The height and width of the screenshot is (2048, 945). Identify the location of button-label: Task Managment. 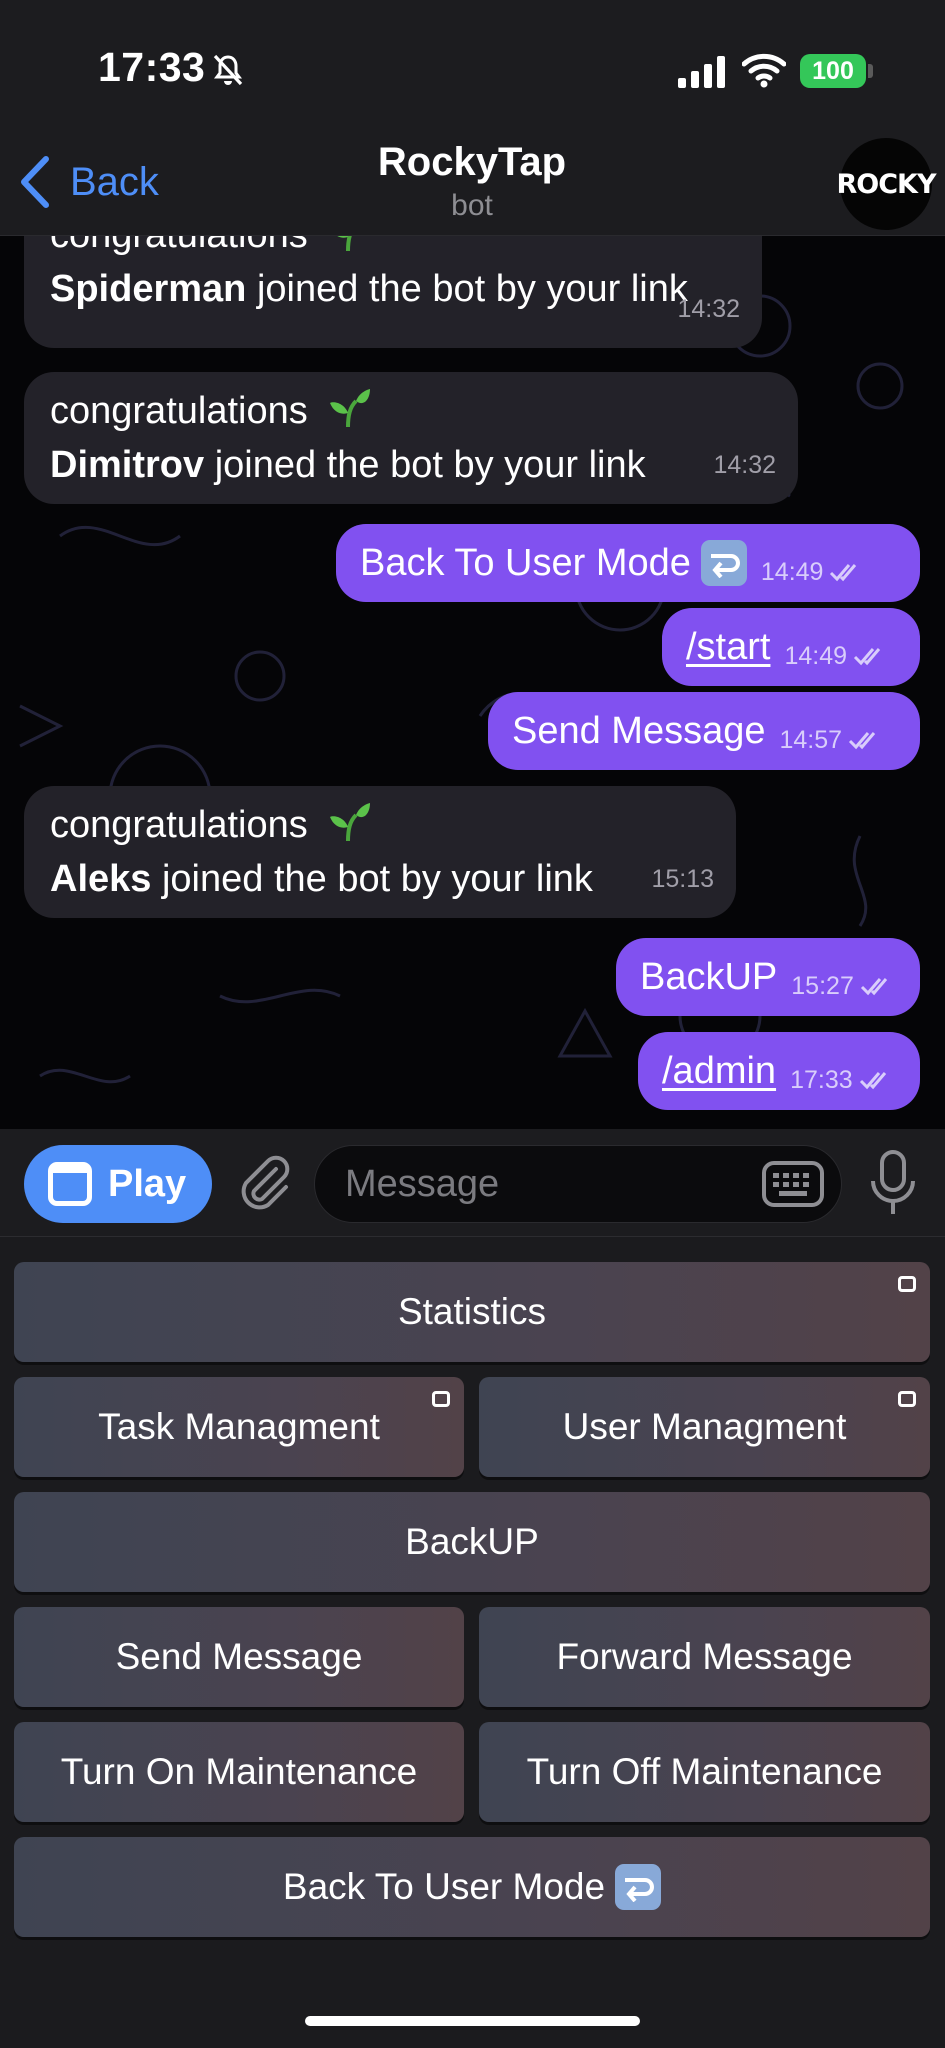
(239, 1426).